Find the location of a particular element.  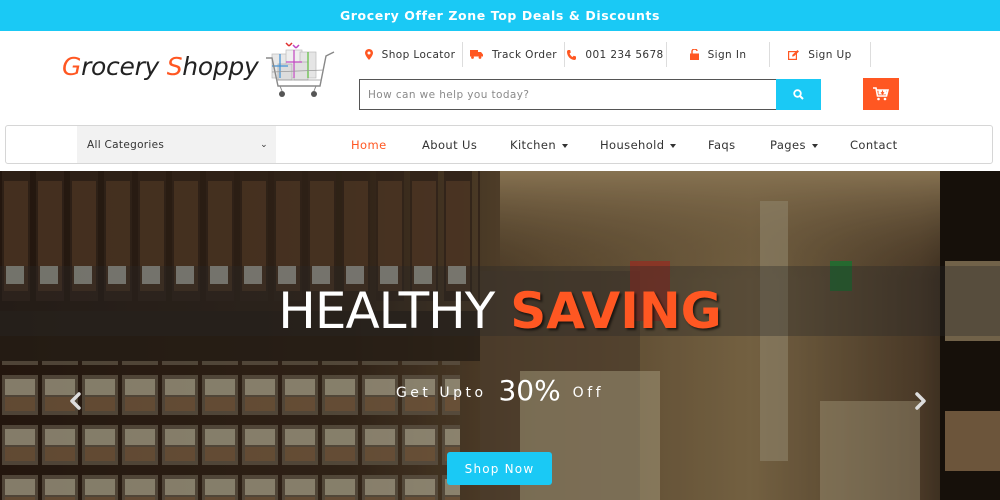

nav-item-pages: Pages is located at coordinates (794, 144).